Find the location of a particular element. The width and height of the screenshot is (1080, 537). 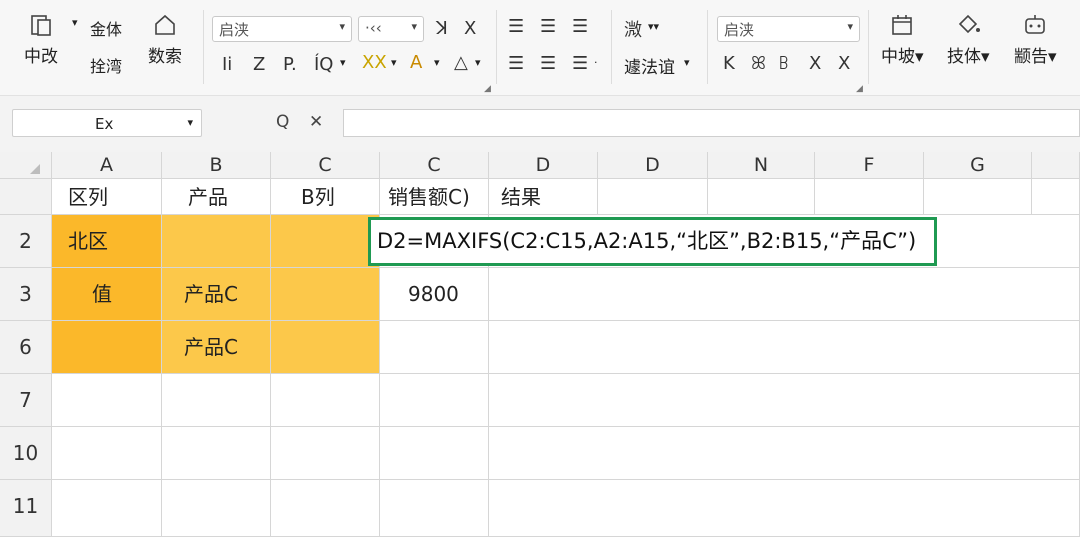

column-header: G is located at coordinates (978, 165).